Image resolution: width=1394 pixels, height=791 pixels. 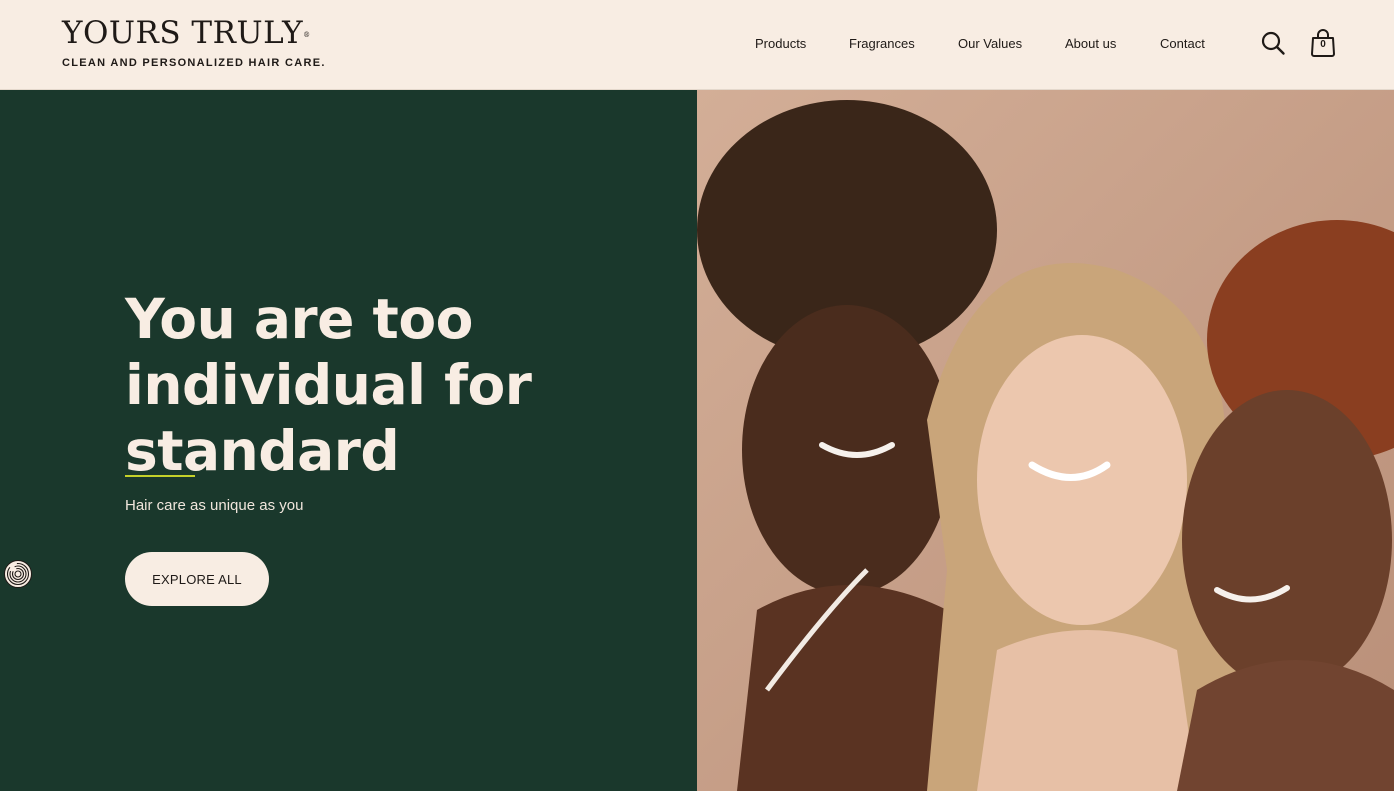 What do you see at coordinates (990, 43) in the screenshot?
I see `nav-our-values: Our Values` at bounding box center [990, 43].